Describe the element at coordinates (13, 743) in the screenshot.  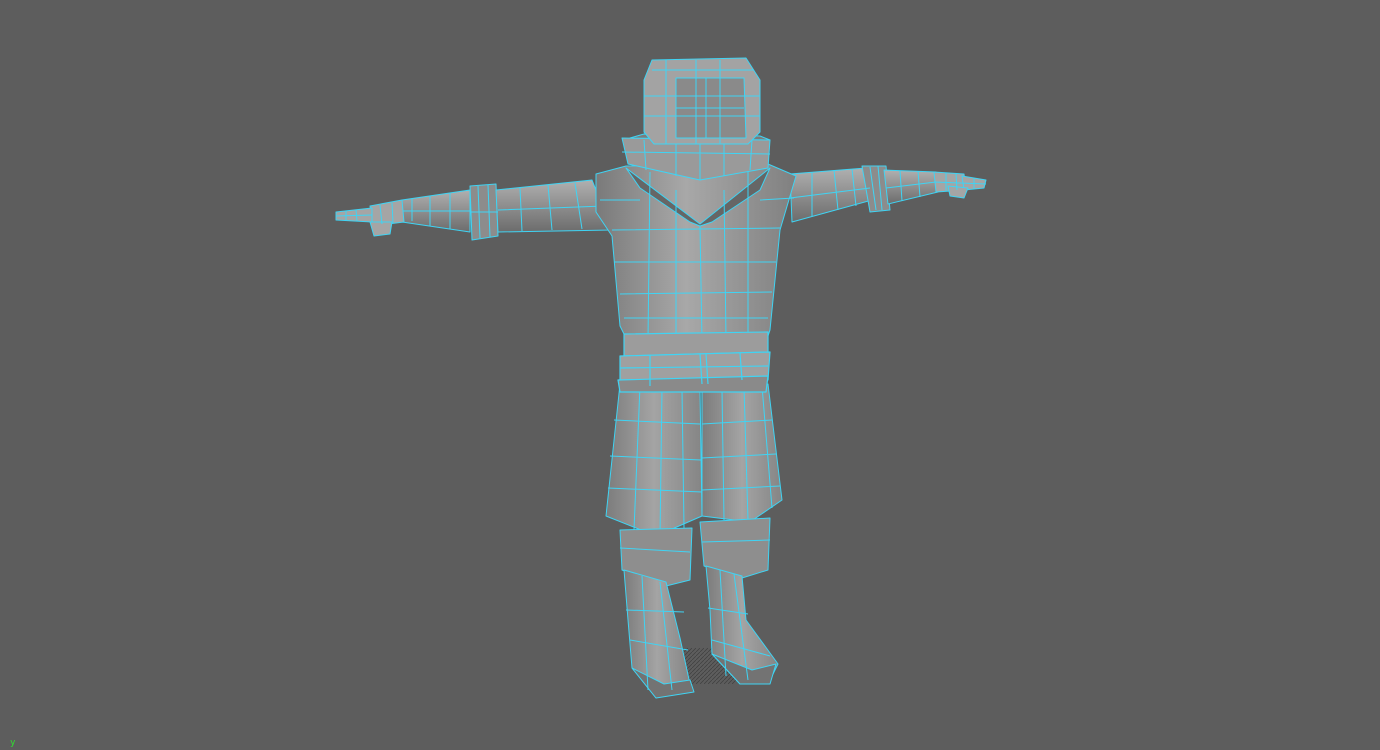
I see `axis-y-label: y` at that location.